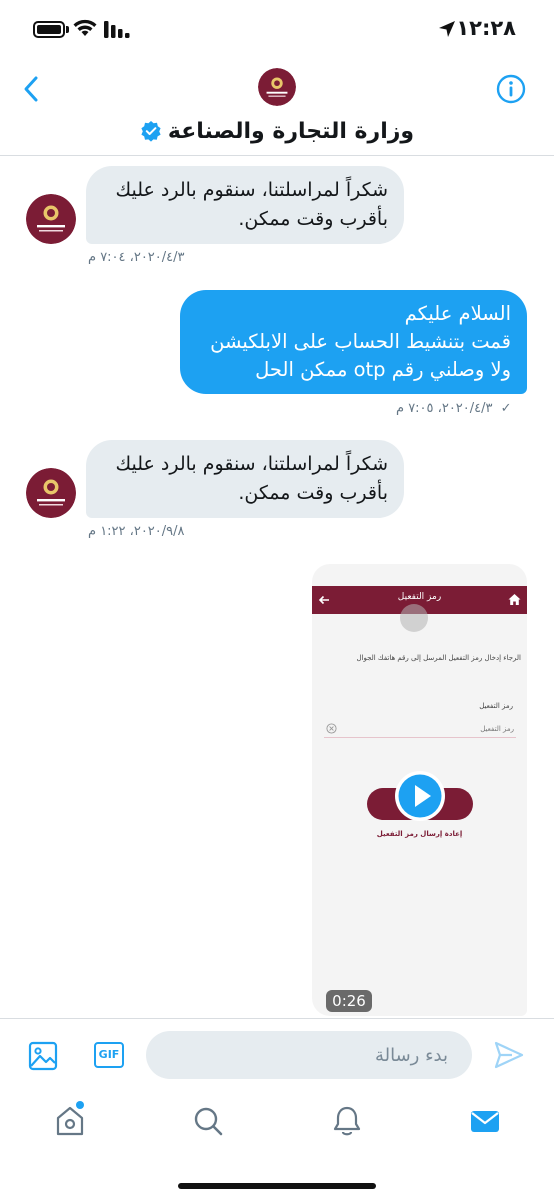 The image size is (554, 1200). Describe the element at coordinates (419, 597) in the screenshot. I see `video-screen-title: رمز التفعيل` at that location.